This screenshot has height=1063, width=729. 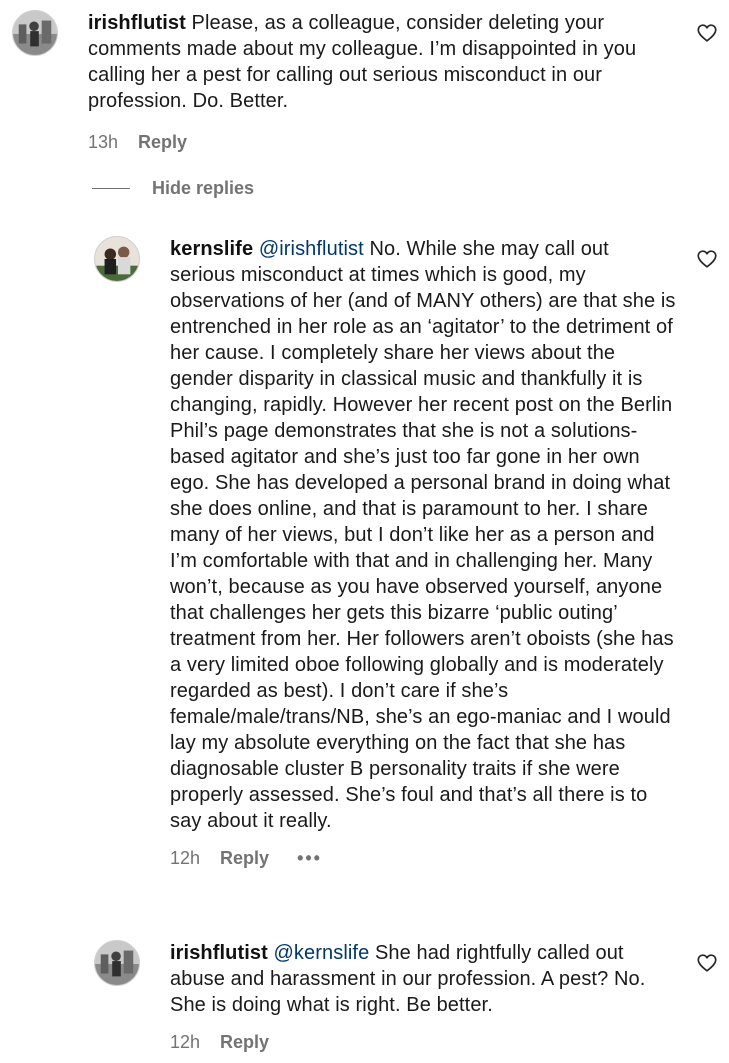 What do you see at coordinates (423, 858) in the screenshot?
I see `comment-meta: 12h Reply •••` at bounding box center [423, 858].